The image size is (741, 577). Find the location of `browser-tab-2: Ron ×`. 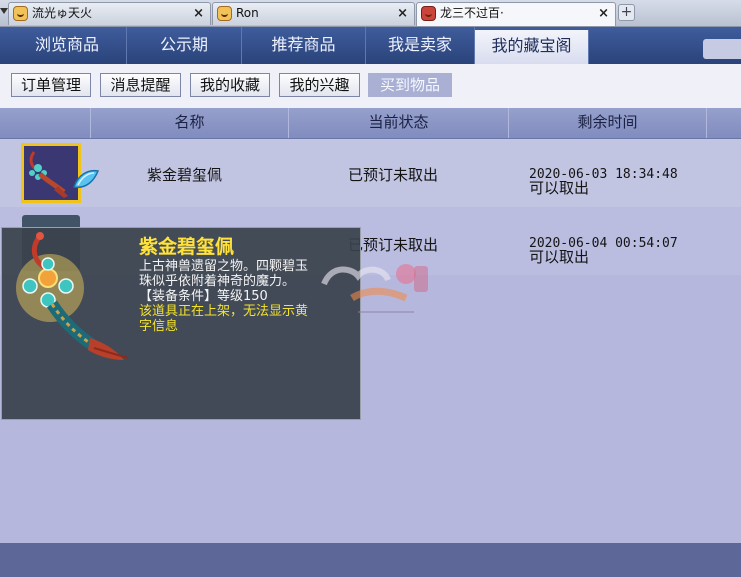

browser-tab-2: Ron × is located at coordinates (313, 13).